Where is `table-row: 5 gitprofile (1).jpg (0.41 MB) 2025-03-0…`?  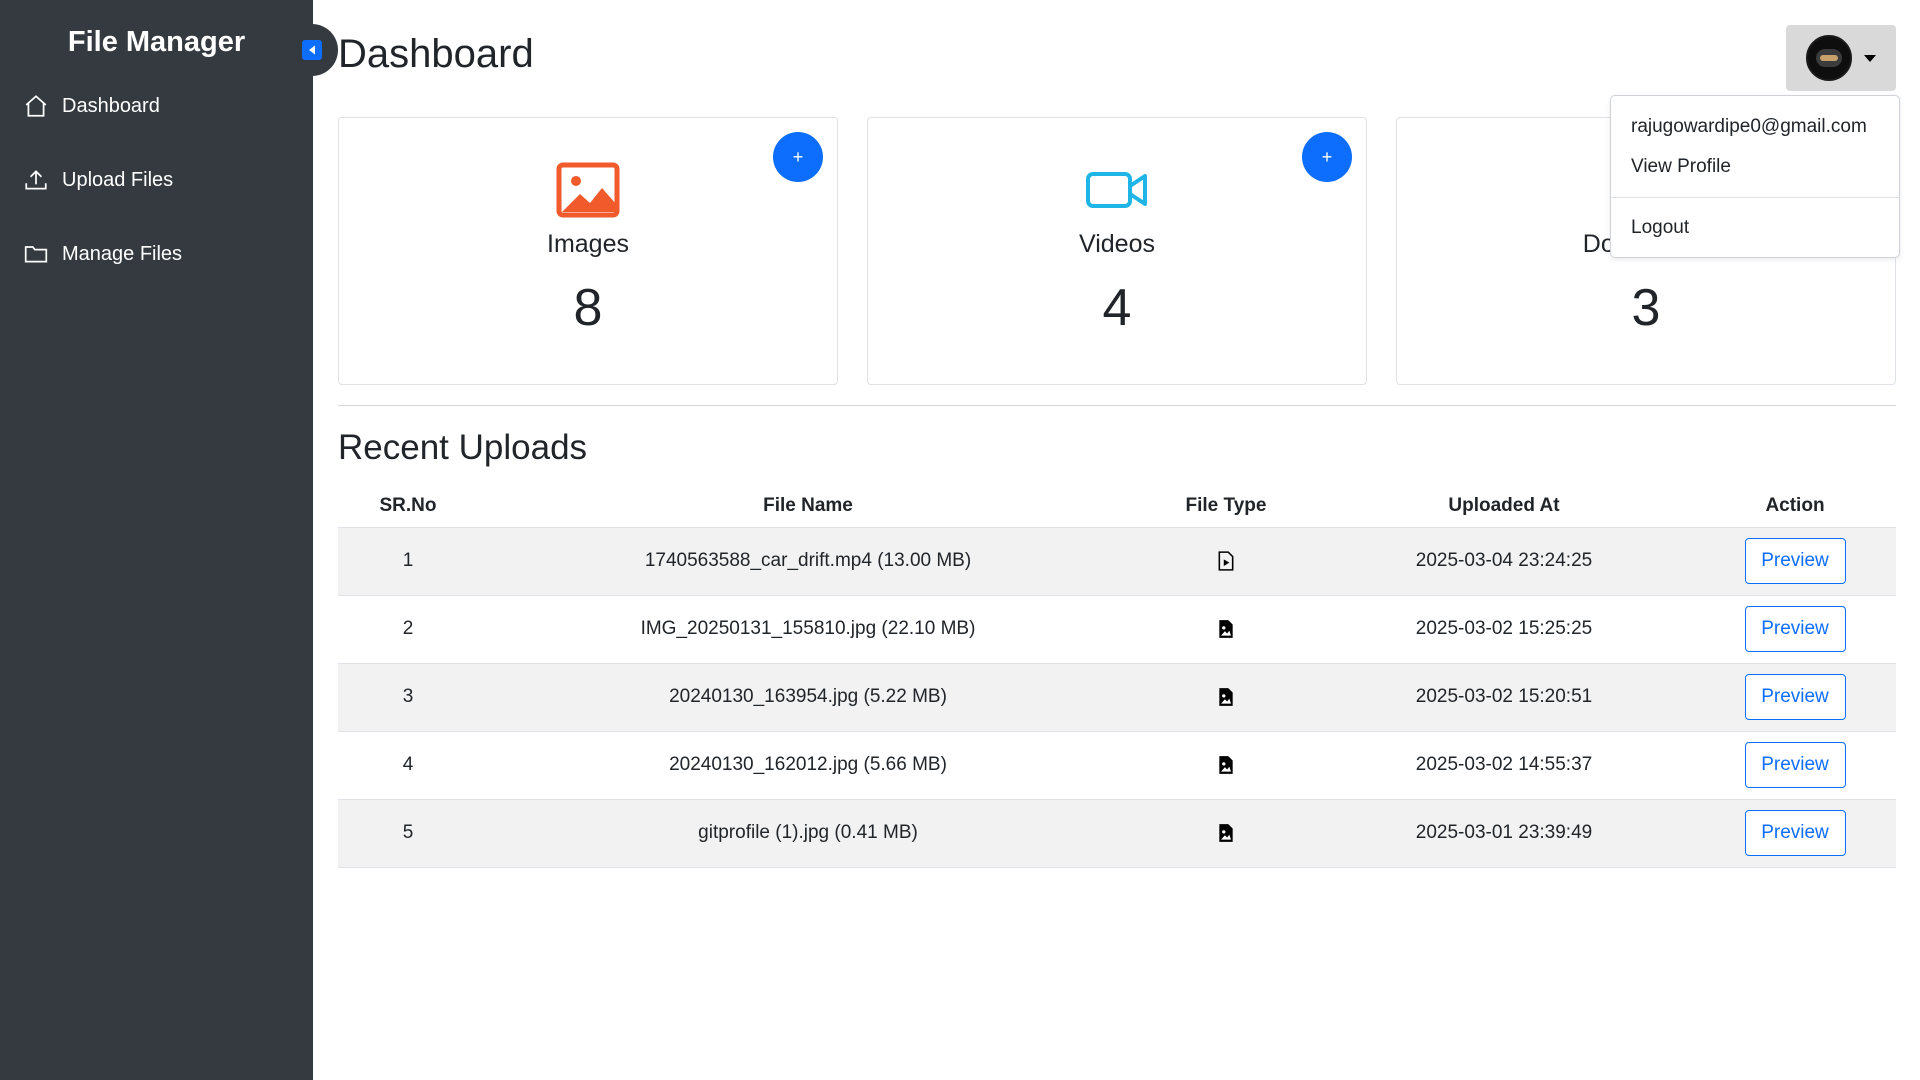
table-row: 5 gitprofile (1).jpg (0.41 MB) 2025-03-0… is located at coordinates (1117, 833).